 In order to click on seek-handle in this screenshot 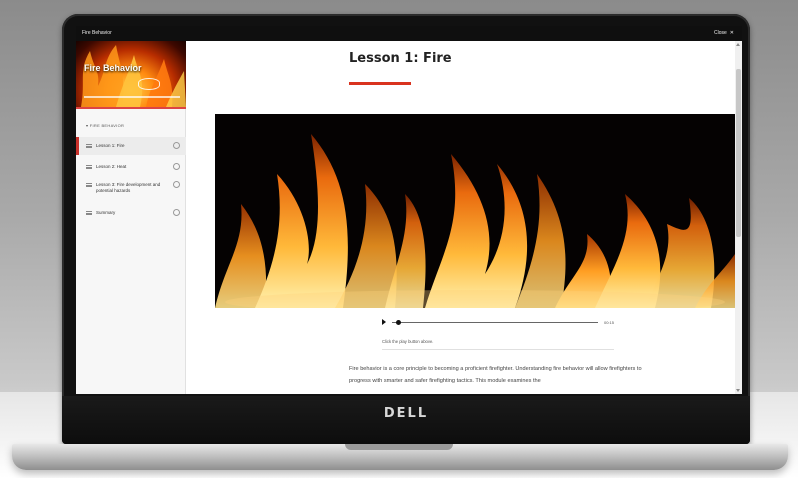, I will do `click(398, 322)`.